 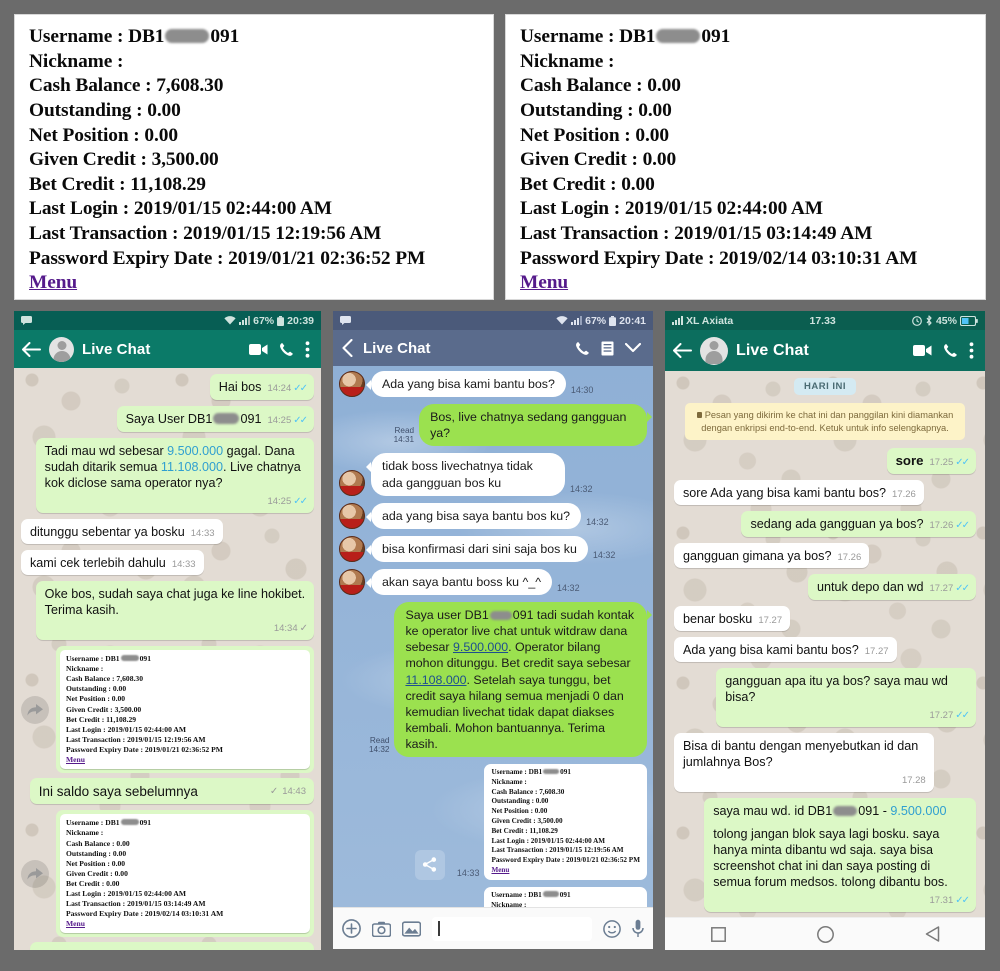 What do you see at coordinates (840, 811) in the screenshot?
I see `message-line-1: saya mau wd. id DB1 091 - 9.500.000` at bounding box center [840, 811].